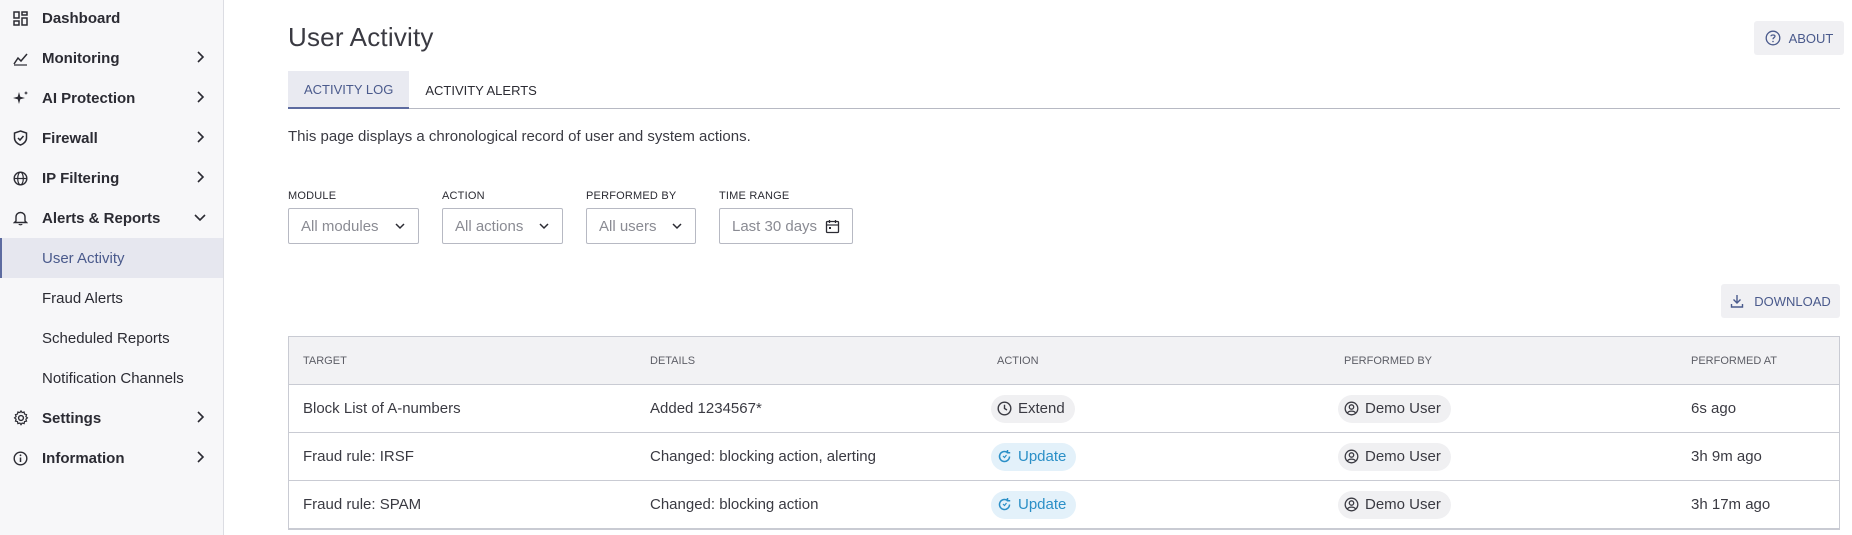  I want to click on dashboard-icon, so click(20, 18).